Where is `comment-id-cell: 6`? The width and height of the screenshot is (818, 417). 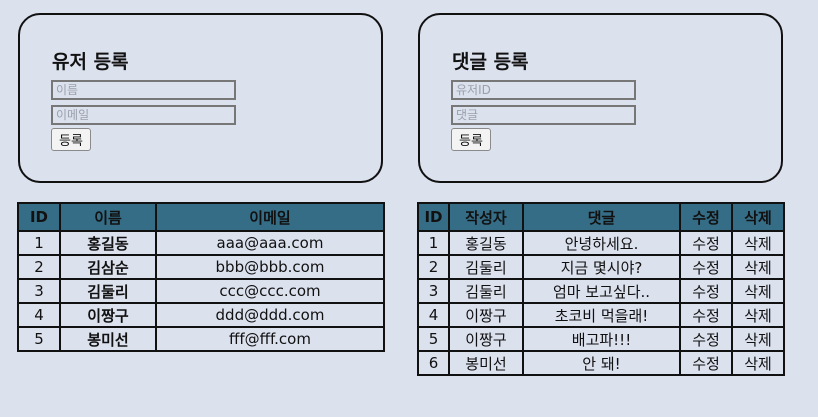
comment-id-cell: 6 is located at coordinates (433, 363).